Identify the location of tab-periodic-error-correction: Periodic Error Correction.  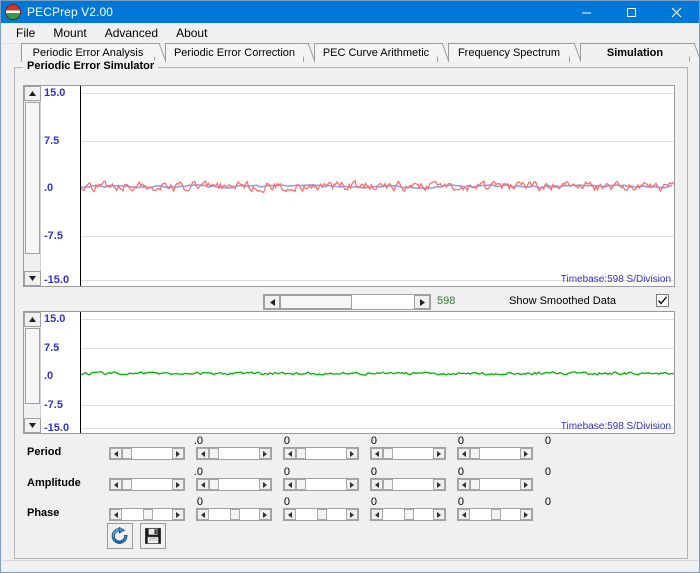
(240, 52).